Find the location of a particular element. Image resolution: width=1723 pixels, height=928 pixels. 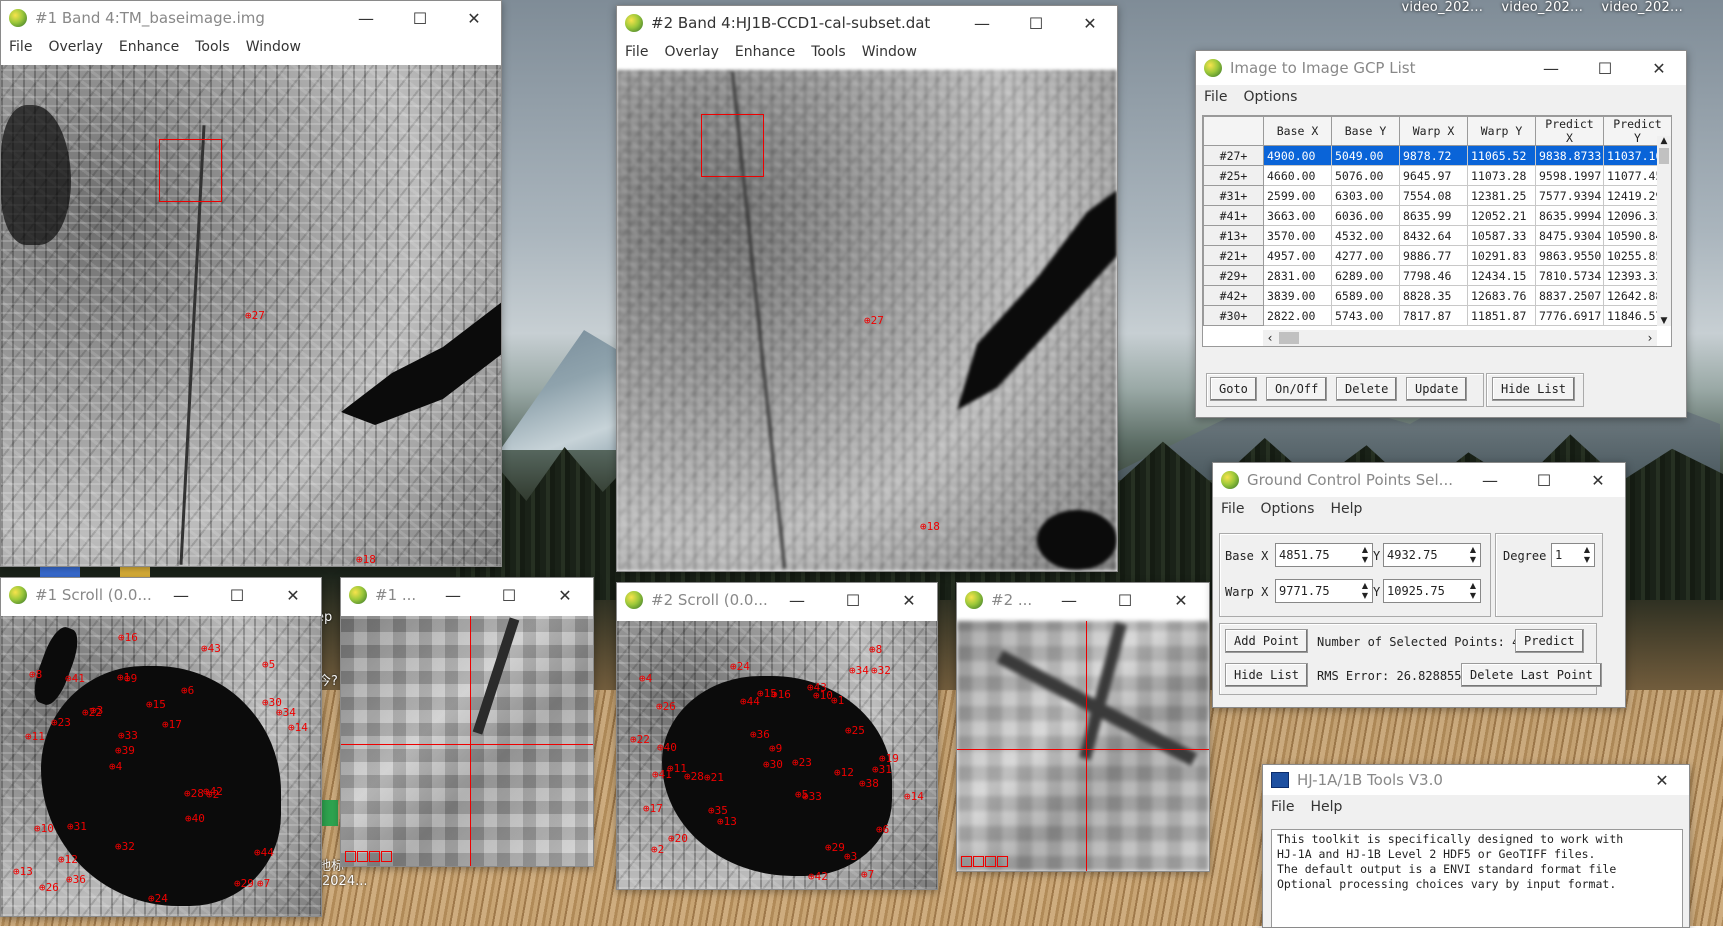

gcp-marker: ⊕4 is located at coordinates (645, 678).